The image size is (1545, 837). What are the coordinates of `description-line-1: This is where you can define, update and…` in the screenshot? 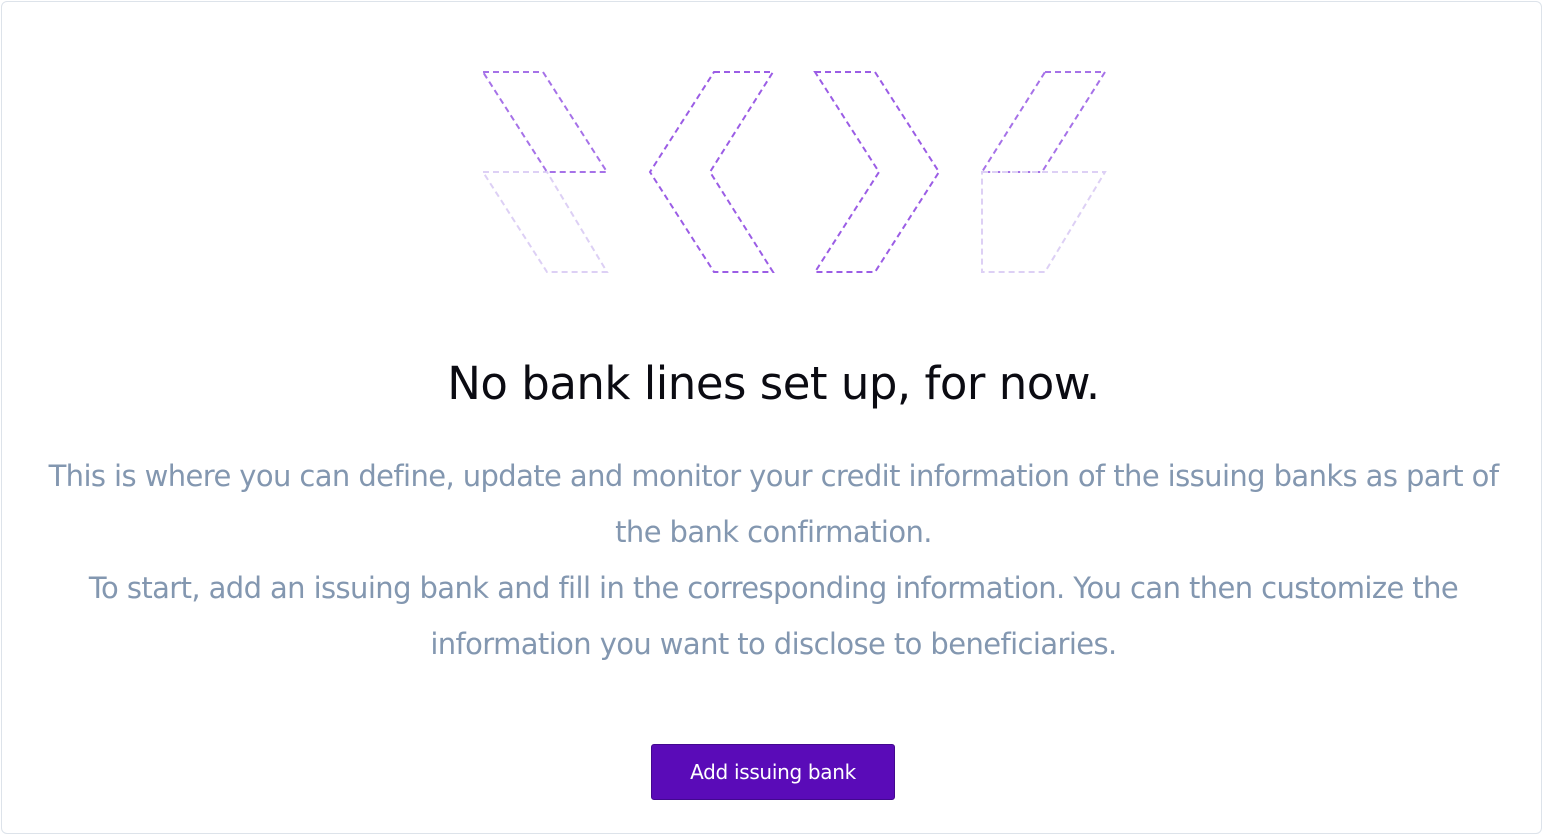 It's located at (773, 504).